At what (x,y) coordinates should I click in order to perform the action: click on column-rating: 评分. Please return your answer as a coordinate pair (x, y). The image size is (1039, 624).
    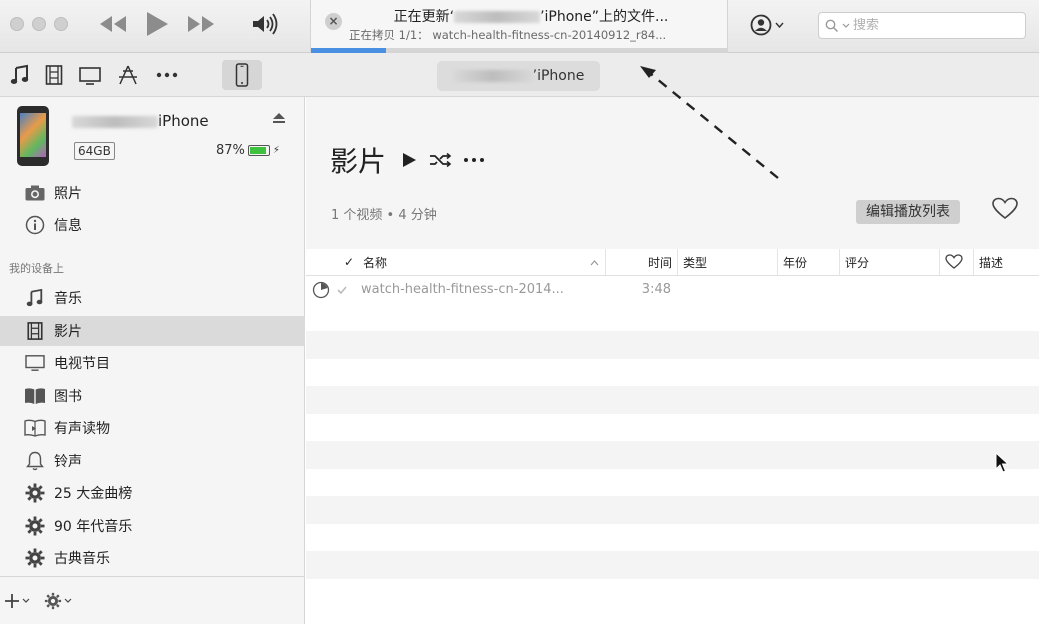
    Looking at the image, I should click on (889, 262).